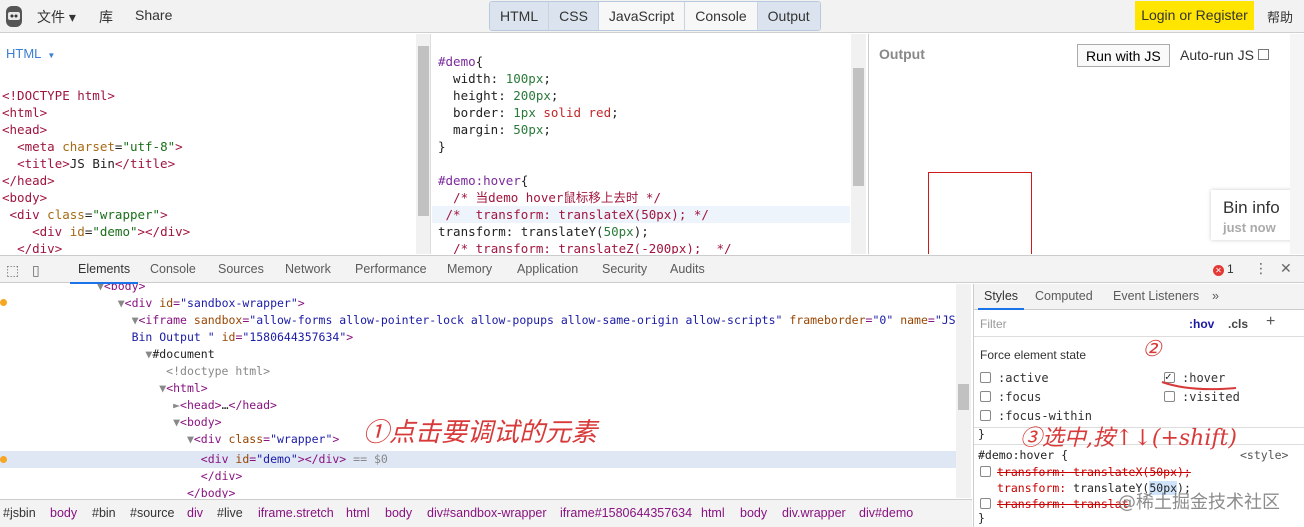 This screenshot has height=527, width=1304. I want to click on crumb: div#sandbox-wrapper, so click(487, 513).